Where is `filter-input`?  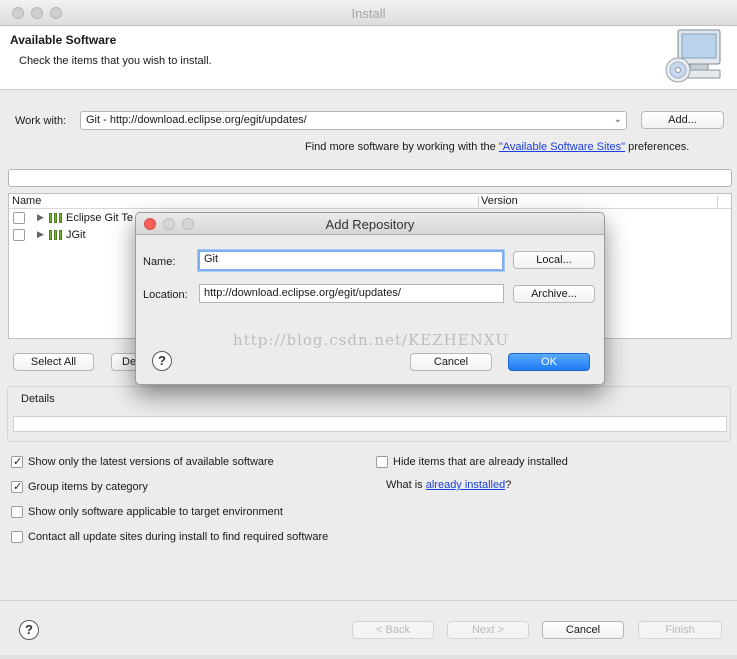
filter-input is located at coordinates (370, 178).